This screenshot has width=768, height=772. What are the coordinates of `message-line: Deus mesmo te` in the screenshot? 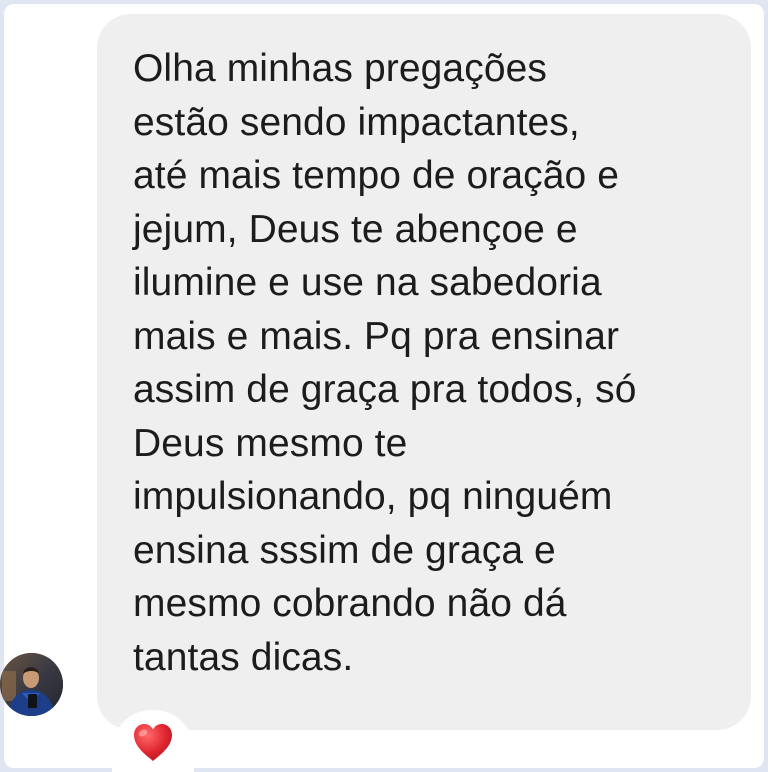 It's located at (270, 443).